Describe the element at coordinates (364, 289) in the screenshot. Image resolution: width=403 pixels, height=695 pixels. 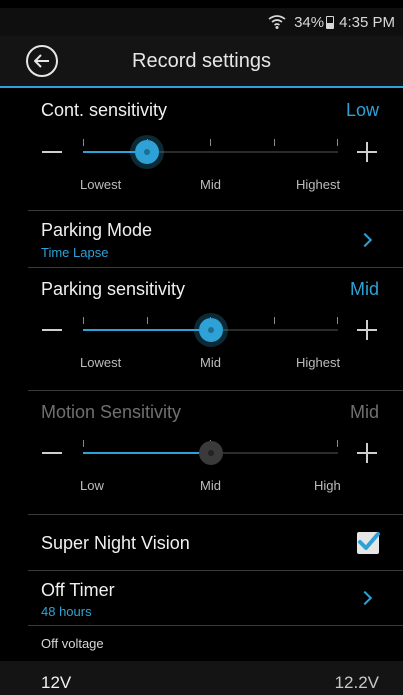
I see `parking-sensitivity-value: Mid` at that location.